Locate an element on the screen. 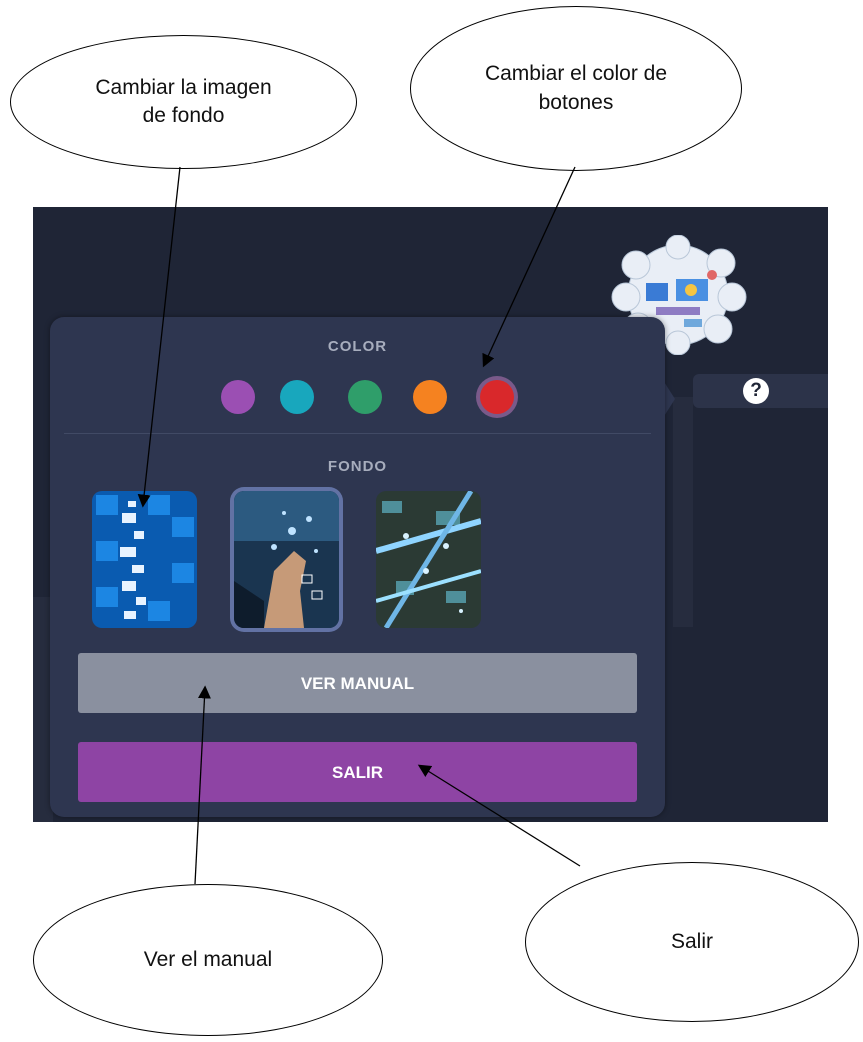 The width and height of the screenshot is (863, 1042). swatch-green is located at coordinates (365, 397).